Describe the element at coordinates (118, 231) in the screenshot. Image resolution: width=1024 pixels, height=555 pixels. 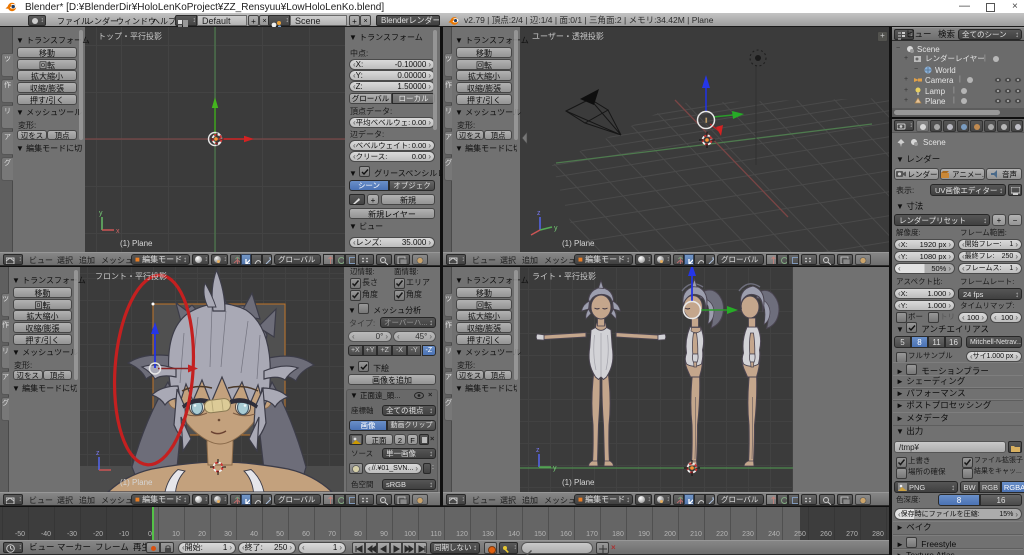
I see `svg-text: x` at that location.